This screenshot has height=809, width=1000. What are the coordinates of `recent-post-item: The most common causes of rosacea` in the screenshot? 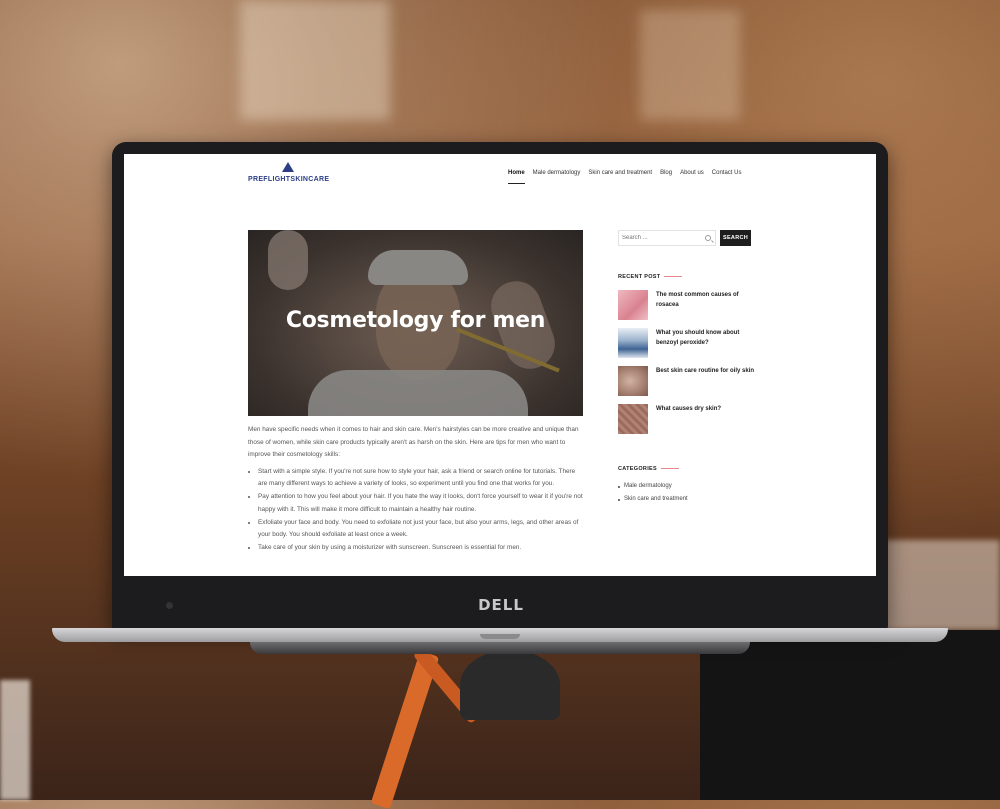 It's located at (688, 306).